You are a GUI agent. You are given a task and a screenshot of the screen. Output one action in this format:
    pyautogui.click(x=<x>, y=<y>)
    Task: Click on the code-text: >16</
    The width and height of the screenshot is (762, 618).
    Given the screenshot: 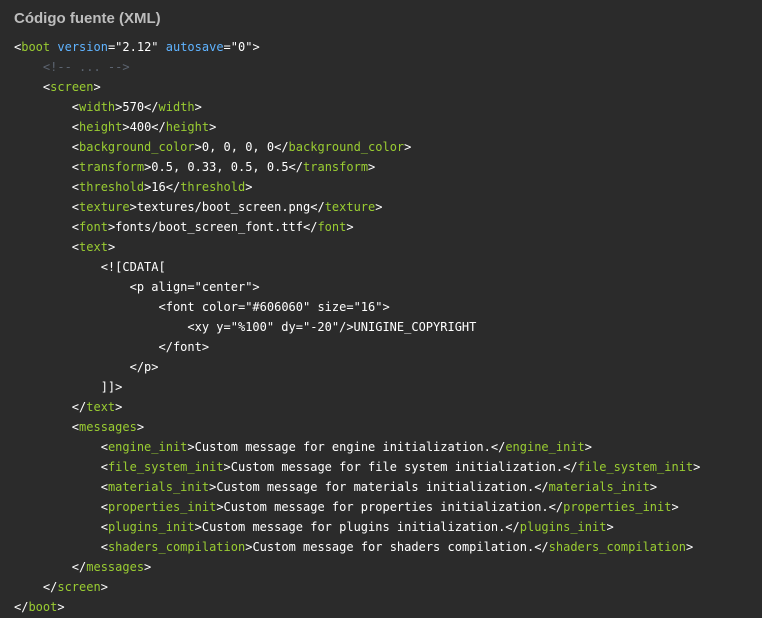 What is the action you would take?
    pyautogui.click(x=162, y=187)
    